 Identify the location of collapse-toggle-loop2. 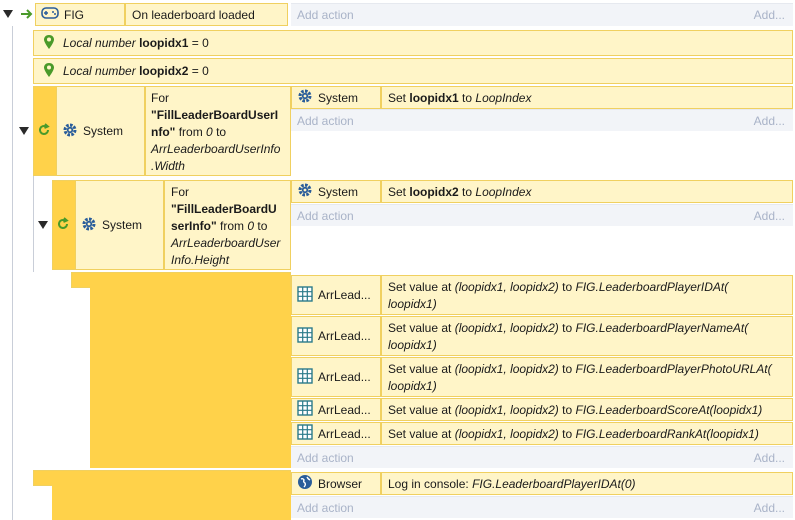
(43, 225).